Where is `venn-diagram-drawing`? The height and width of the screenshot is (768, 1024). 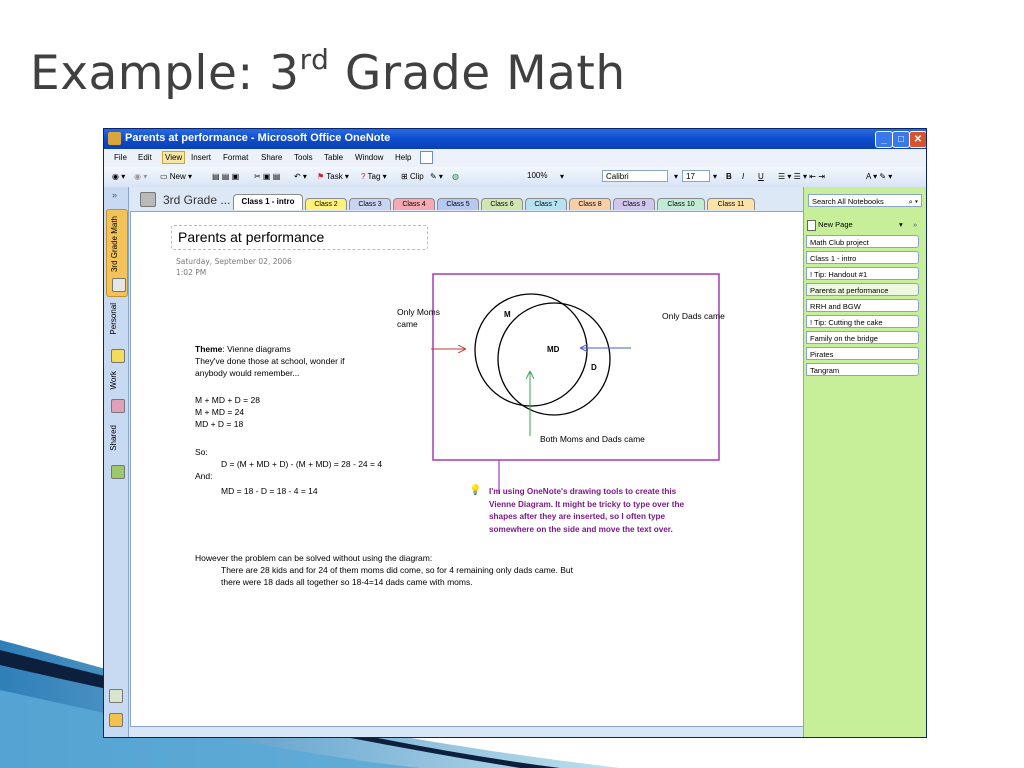 venn-diagram-drawing is located at coordinates (581, 392).